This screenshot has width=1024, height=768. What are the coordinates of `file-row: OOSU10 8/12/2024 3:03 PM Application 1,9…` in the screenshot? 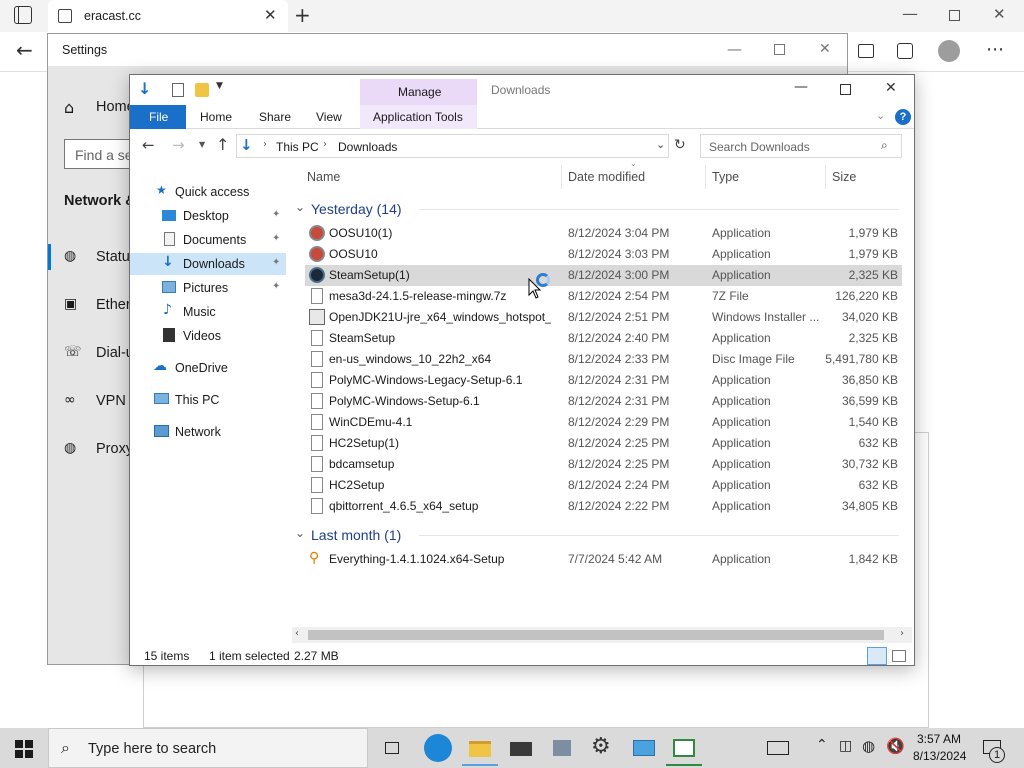 It's located at (603, 254).